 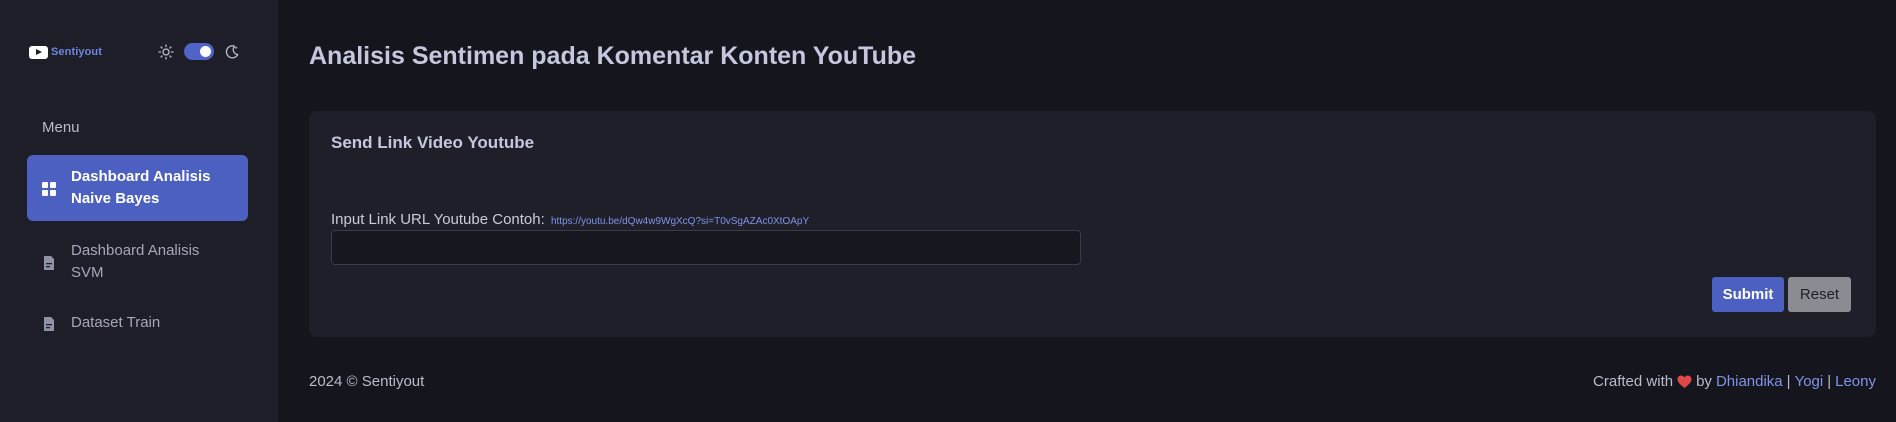 I want to click on dark-mode-toggle, so click(x=199, y=51).